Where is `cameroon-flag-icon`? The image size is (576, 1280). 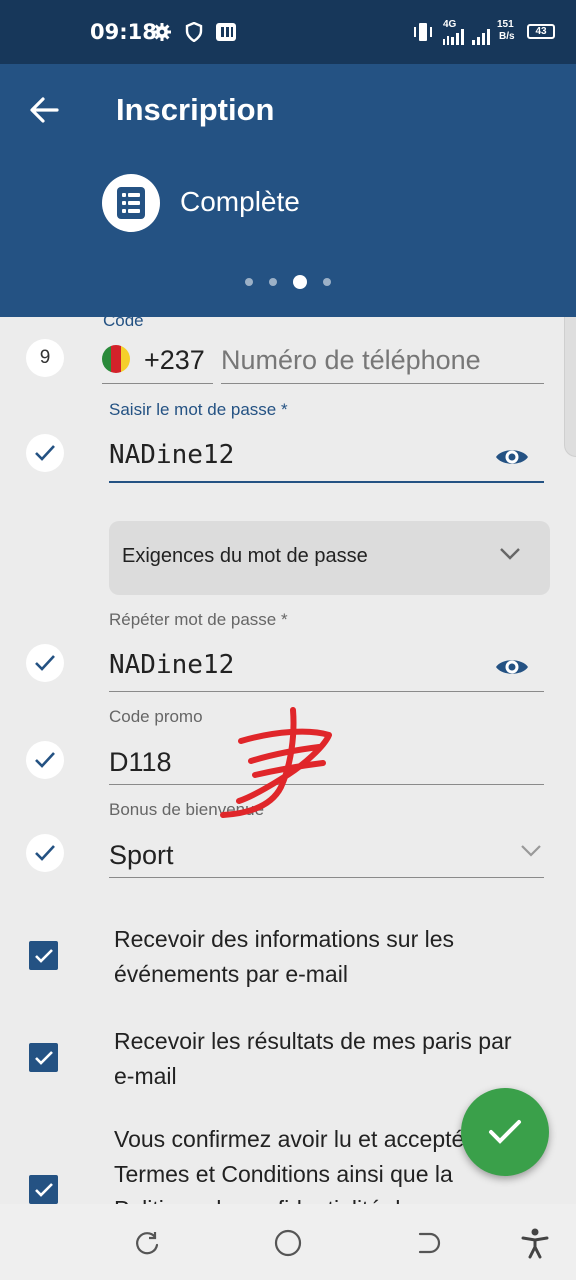 cameroon-flag-icon is located at coordinates (116, 359).